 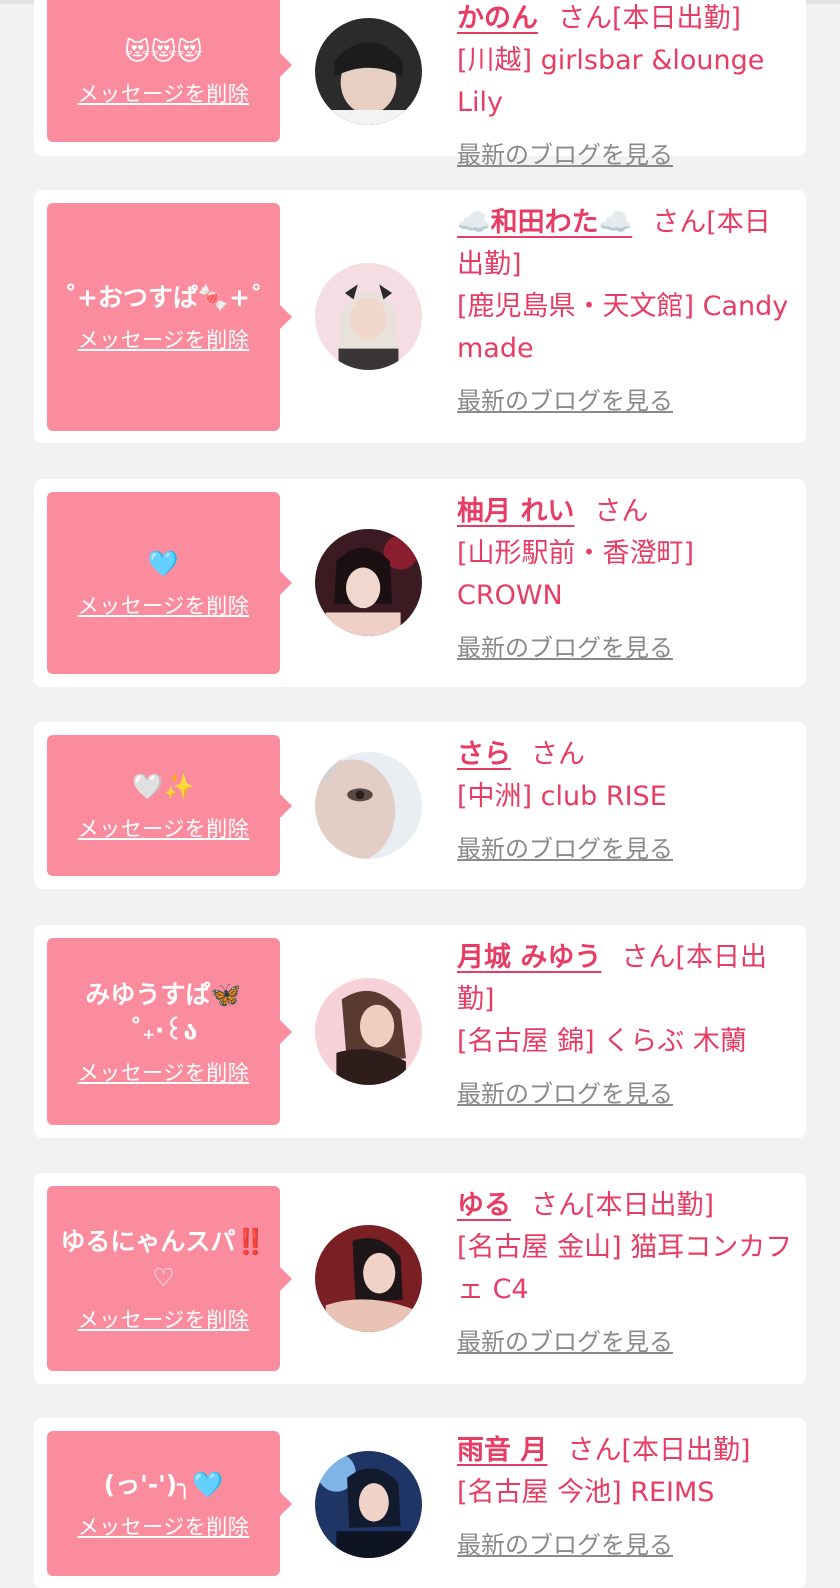 I want to click on message-bubble: みゆうすぱ🦋 ˚₊‧꒰ა メッセージを削除, so click(x=169, y=1031).